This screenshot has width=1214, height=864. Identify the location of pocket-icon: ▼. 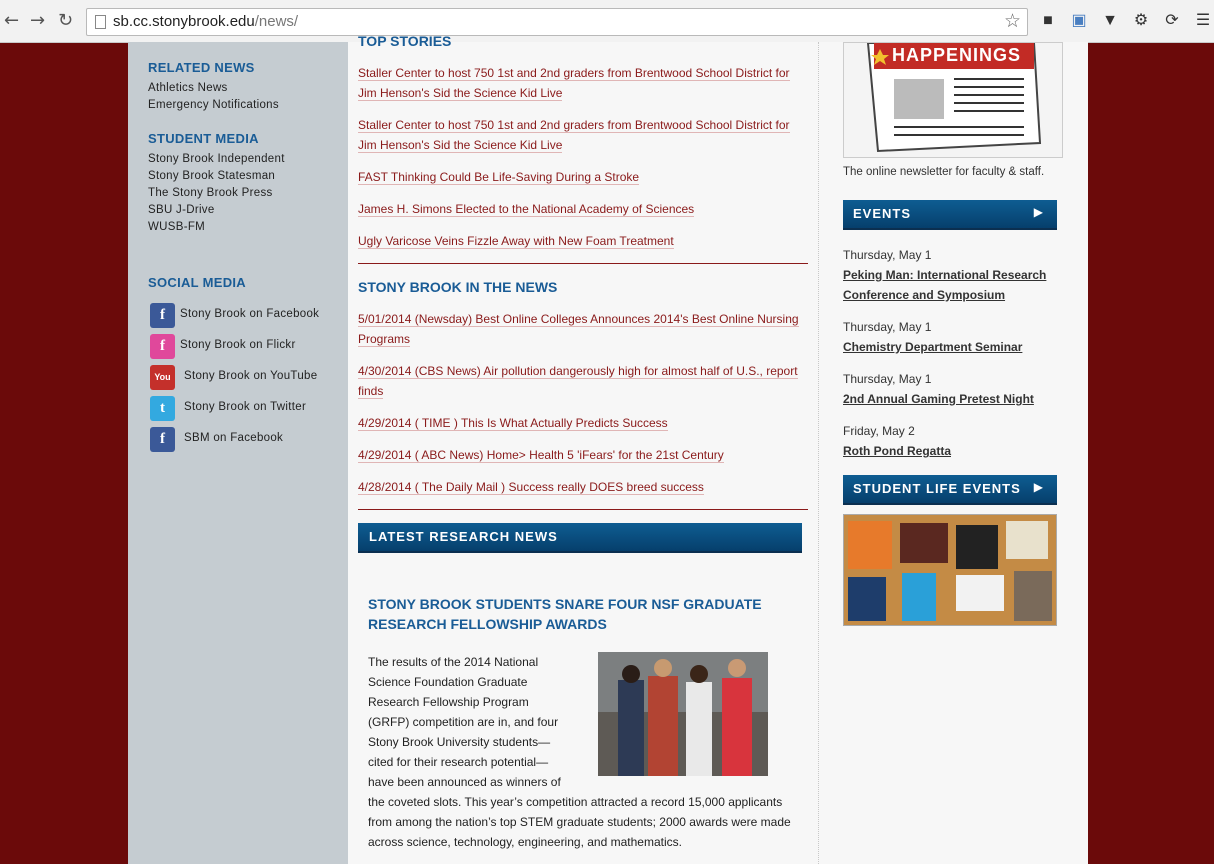
(1110, 21).